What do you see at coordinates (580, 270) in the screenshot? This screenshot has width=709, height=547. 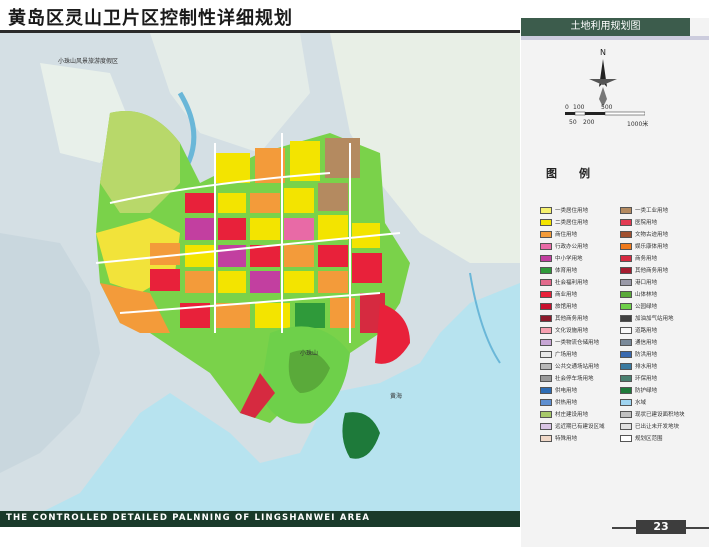 I see `legend-item: 体育用地` at bounding box center [580, 270].